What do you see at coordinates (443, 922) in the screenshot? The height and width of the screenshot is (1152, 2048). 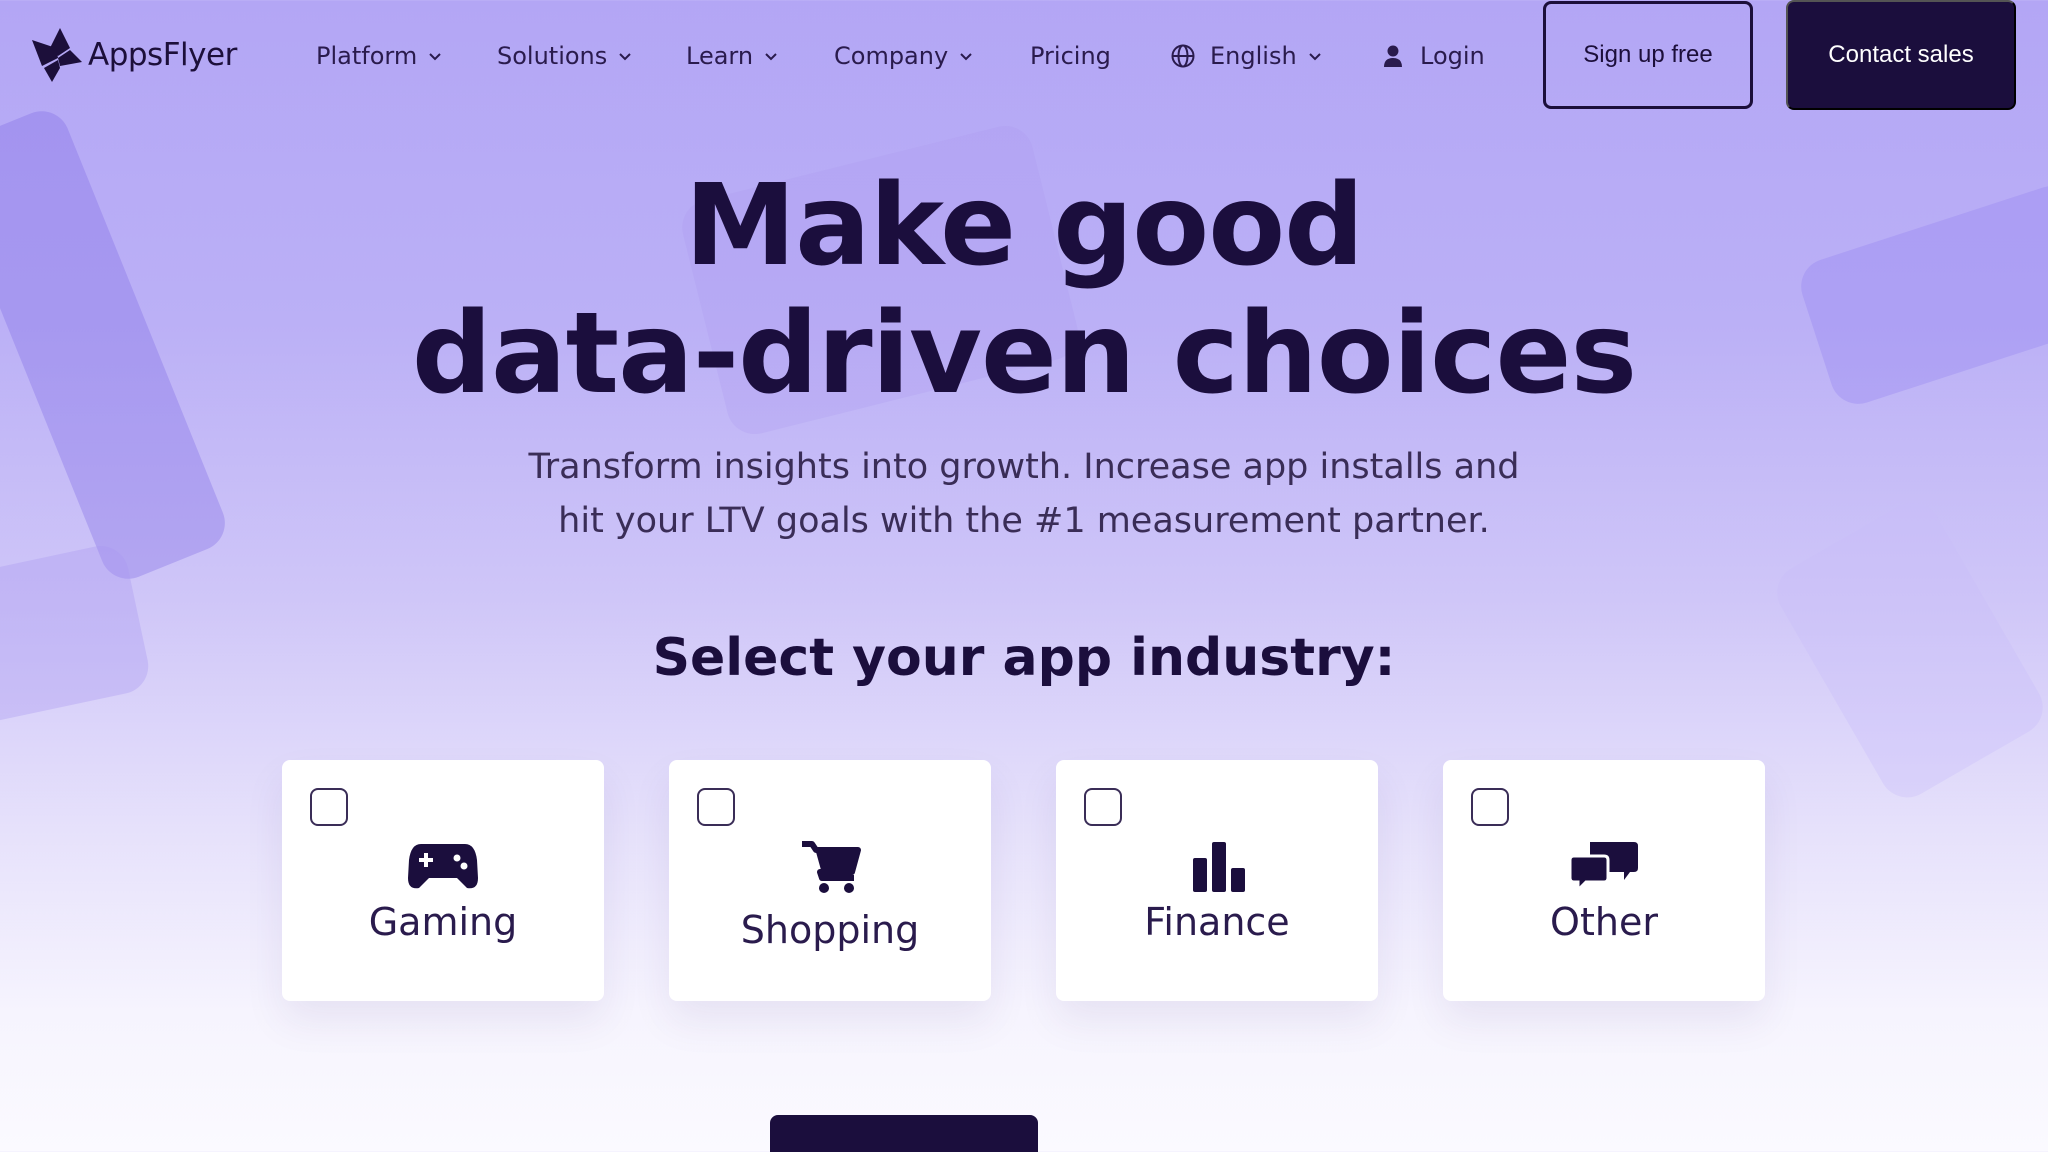 I see `gaming-label: Gaming` at bounding box center [443, 922].